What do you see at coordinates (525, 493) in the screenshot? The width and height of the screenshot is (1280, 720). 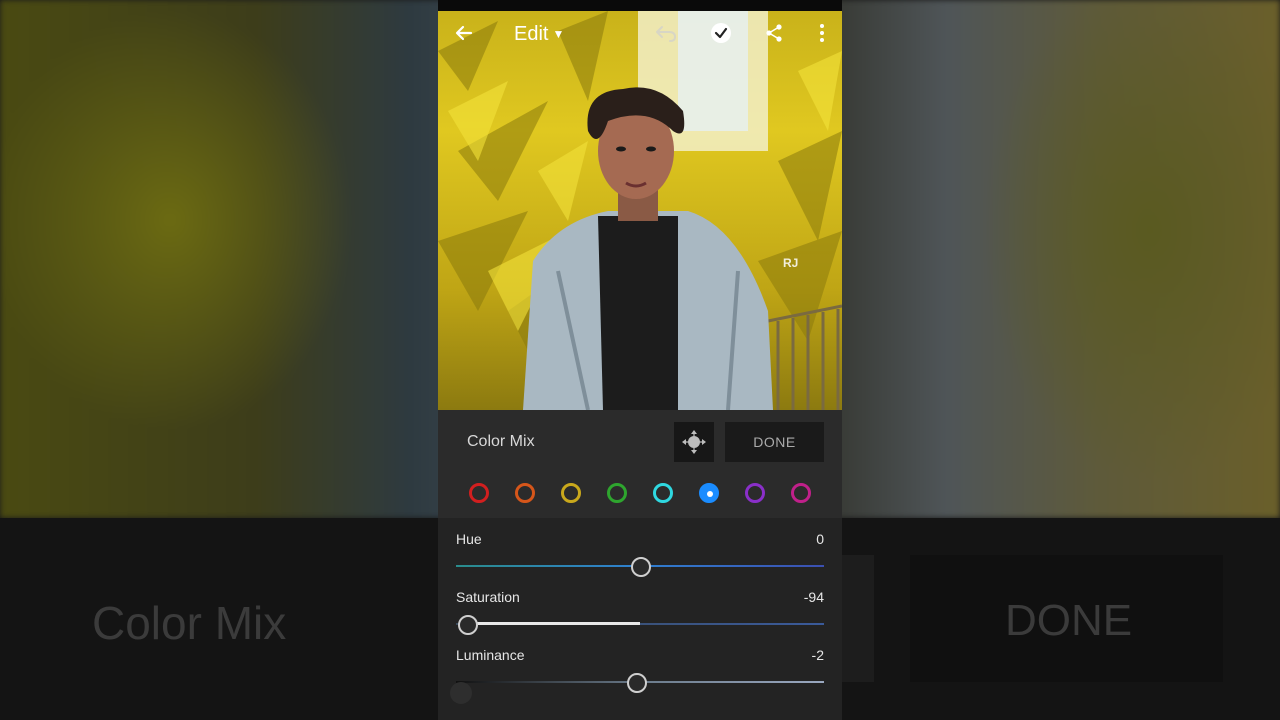 I see `swatch-orange` at bounding box center [525, 493].